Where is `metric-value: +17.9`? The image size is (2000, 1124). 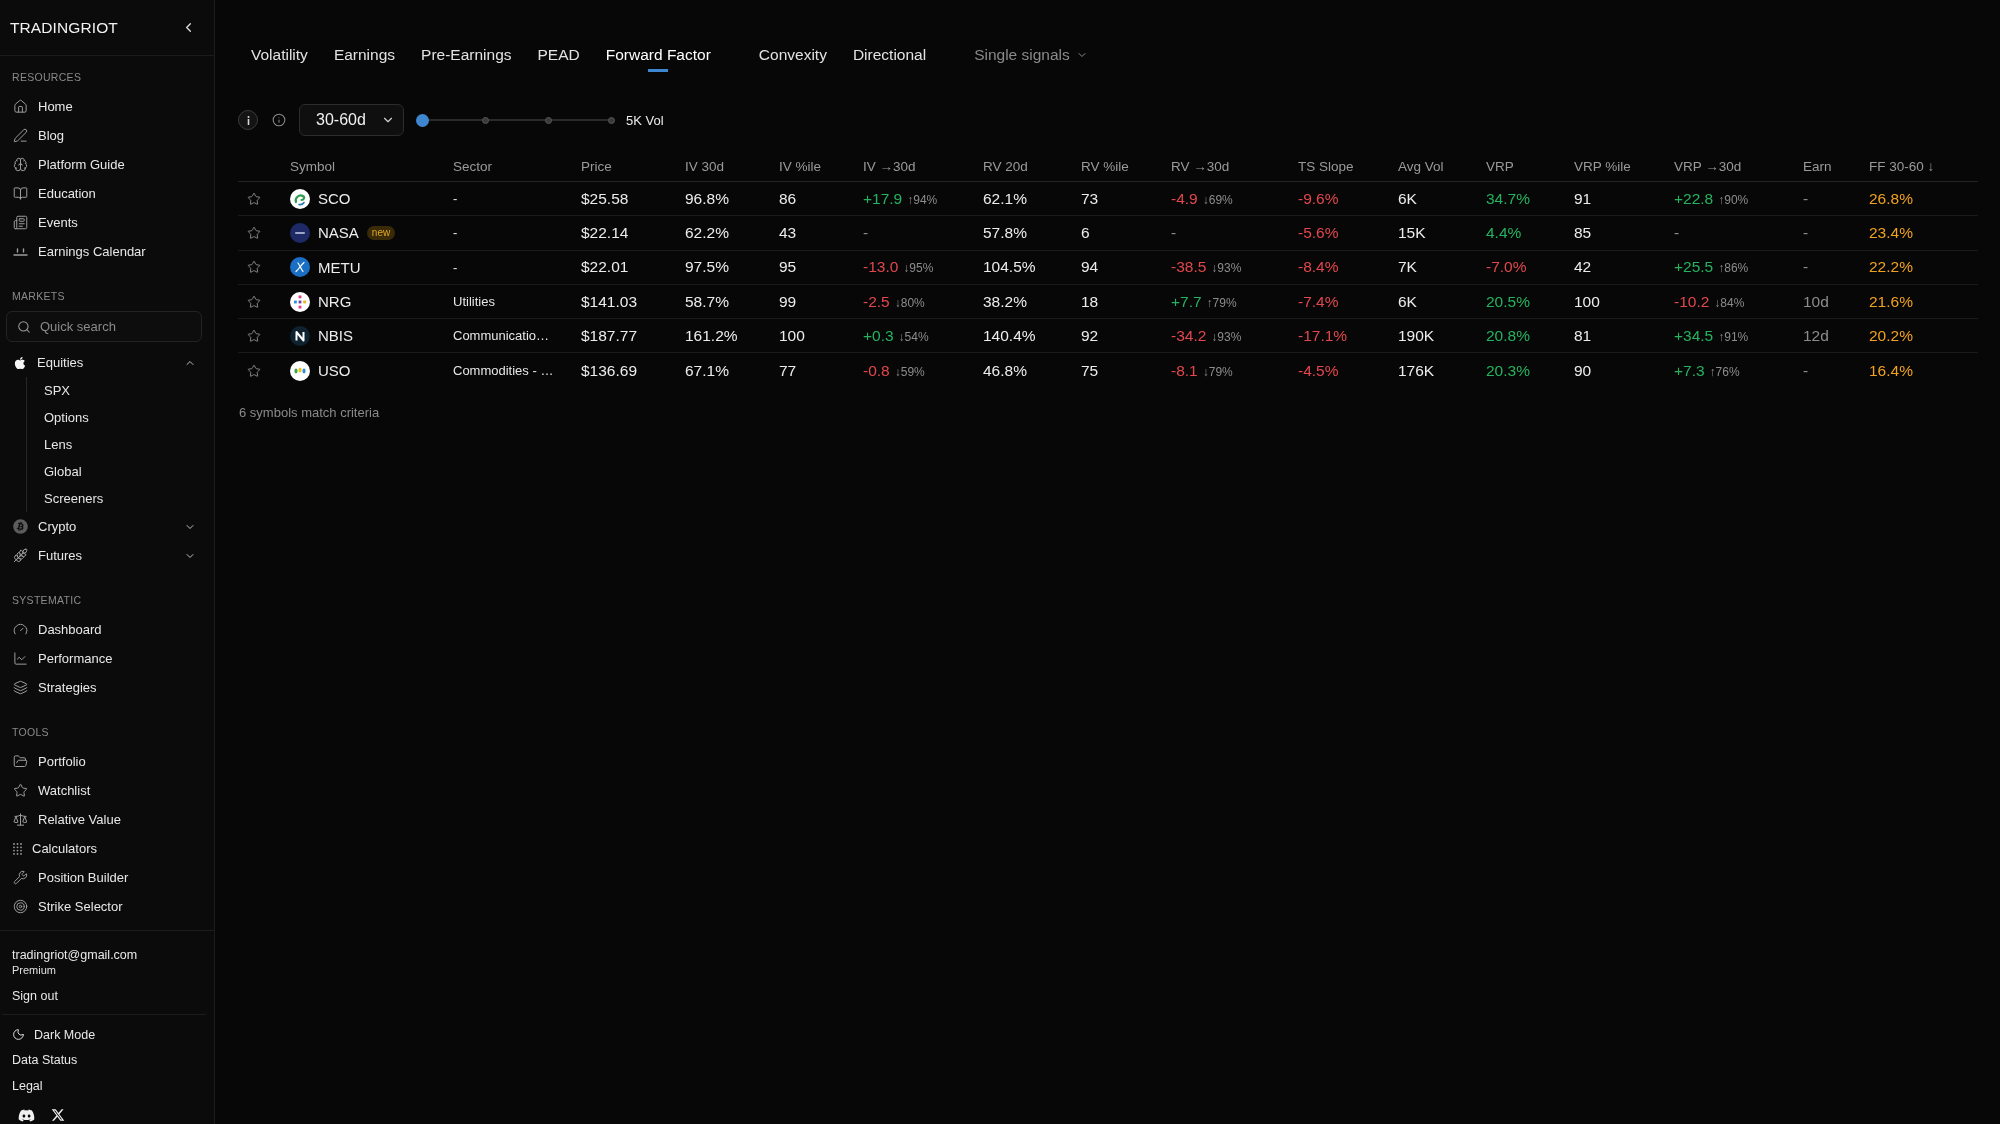
metric-value: +17.9 is located at coordinates (883, 198).